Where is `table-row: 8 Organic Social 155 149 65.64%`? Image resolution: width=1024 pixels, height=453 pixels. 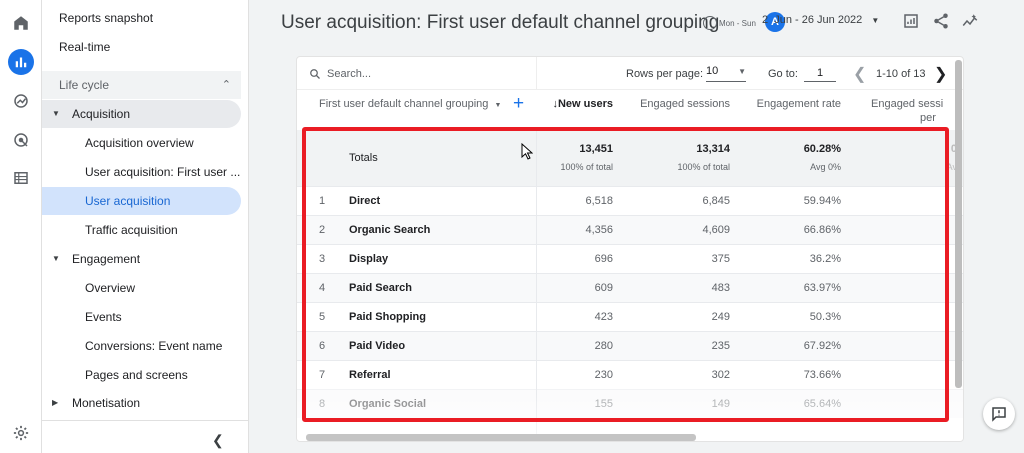 table-row: 8 Organic Social 155 149 65.64% is located at coordinates (630, 403).